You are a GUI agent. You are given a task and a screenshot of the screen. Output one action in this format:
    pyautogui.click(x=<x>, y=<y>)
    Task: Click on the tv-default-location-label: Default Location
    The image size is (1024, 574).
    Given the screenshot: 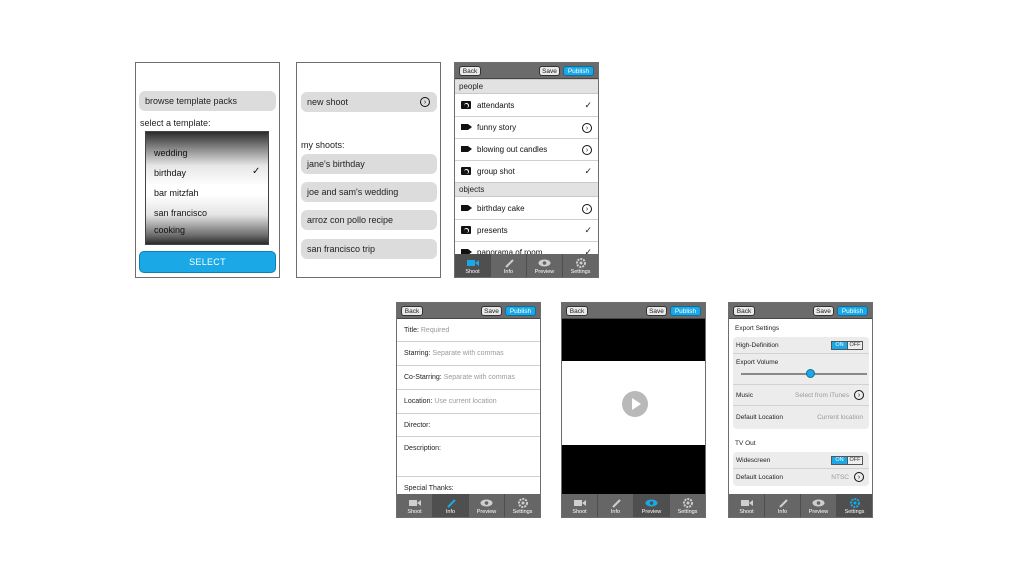 What is the action you would take?
    pyautogui.click(x=759, y=477)
    